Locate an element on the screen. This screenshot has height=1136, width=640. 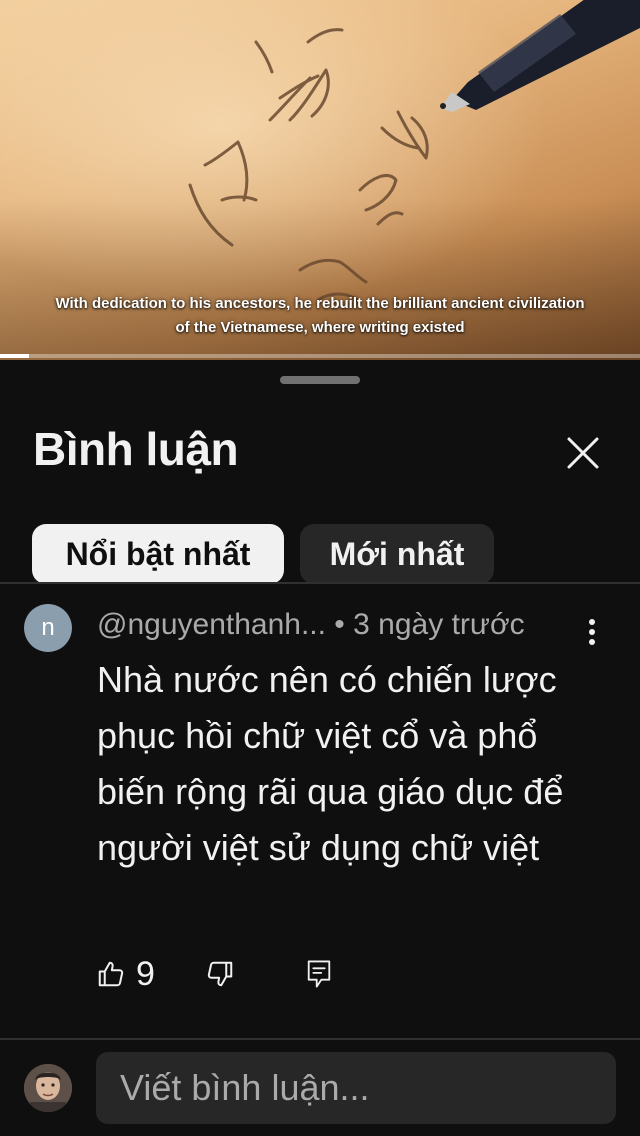
thumbs-down-icon is located at coordinates (220, 974).